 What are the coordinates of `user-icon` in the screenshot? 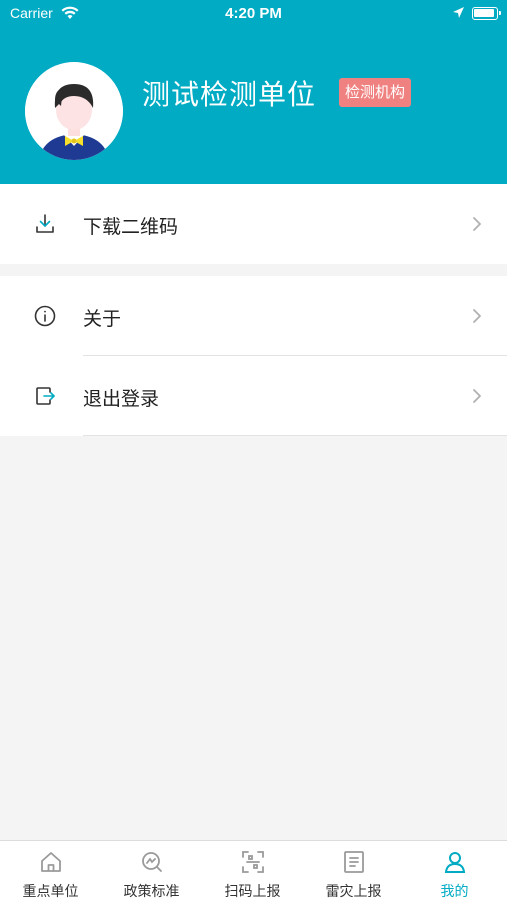 It's located at (455, 862).